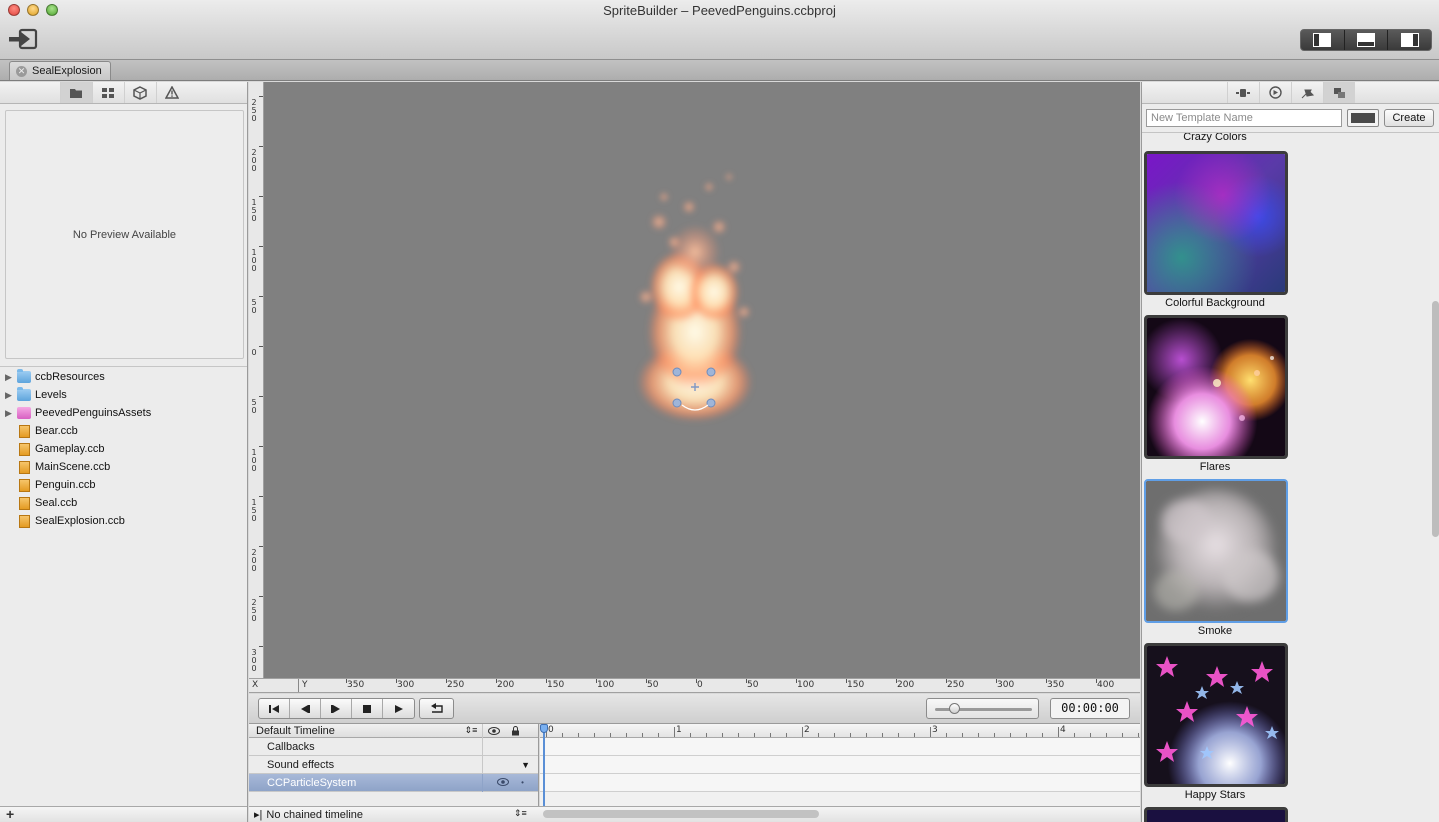 The height and width of the screenshot is (822, 1439). Describe the element at coordinates (1106, 685) in the screenshot. I see `ruler-tick-label: 400` at that location.